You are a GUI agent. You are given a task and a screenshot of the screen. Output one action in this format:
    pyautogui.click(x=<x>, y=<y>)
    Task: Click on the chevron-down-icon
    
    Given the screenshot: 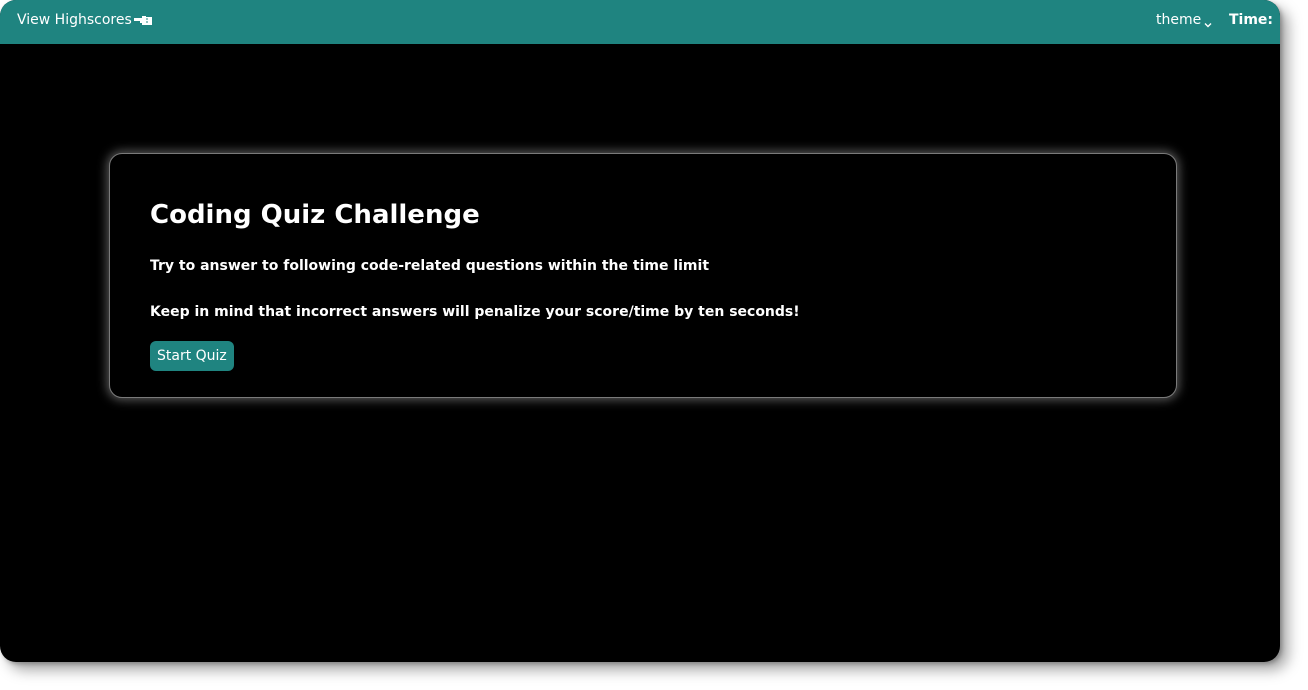 What is the action you would take?
    pyautogui.click(x=1208, y=22)
    